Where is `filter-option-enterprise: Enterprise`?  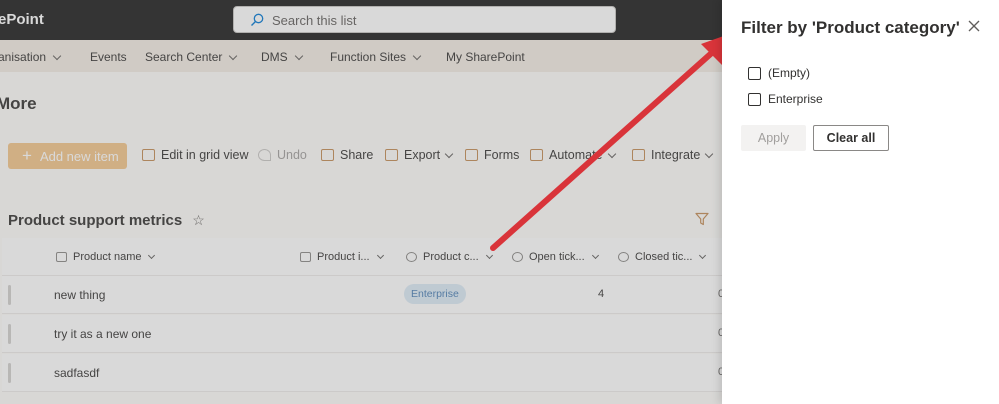
filter-option-enterprise: Enterprise is located at coordinates (785, 99).